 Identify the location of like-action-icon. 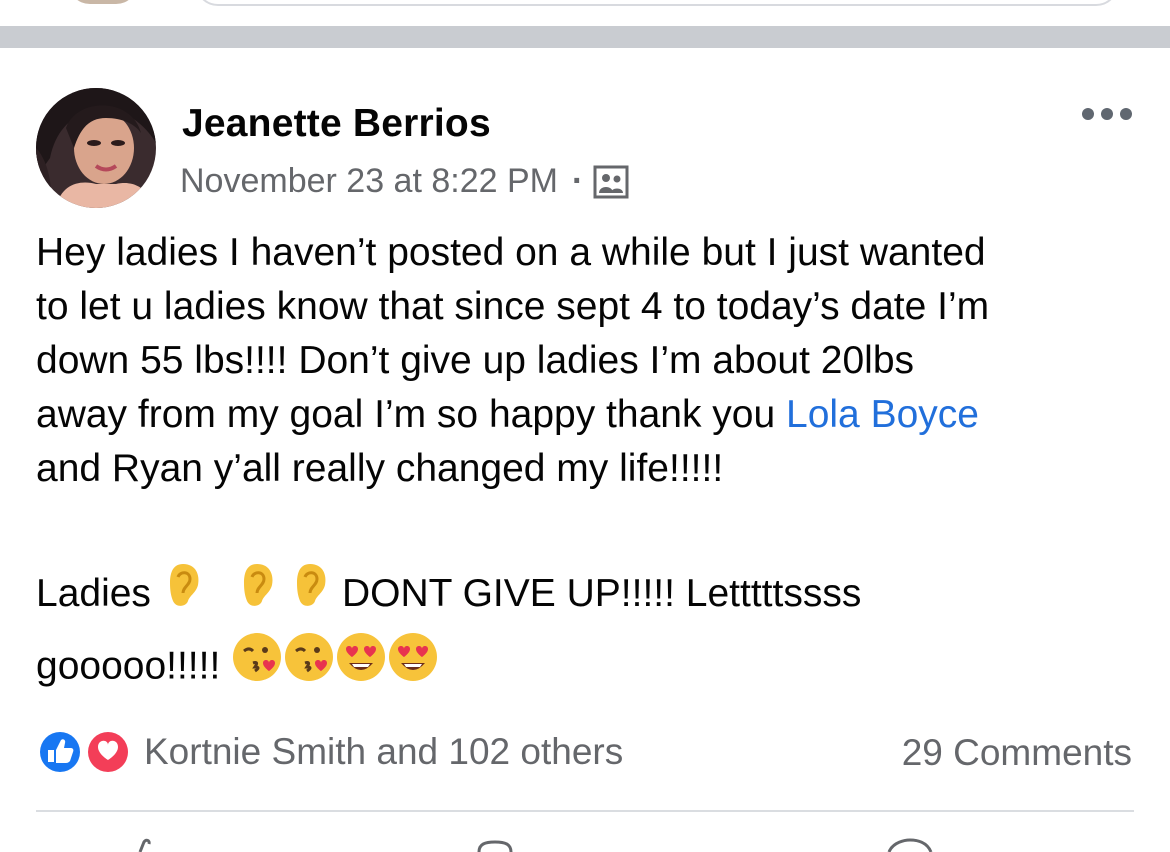
(150, 845).